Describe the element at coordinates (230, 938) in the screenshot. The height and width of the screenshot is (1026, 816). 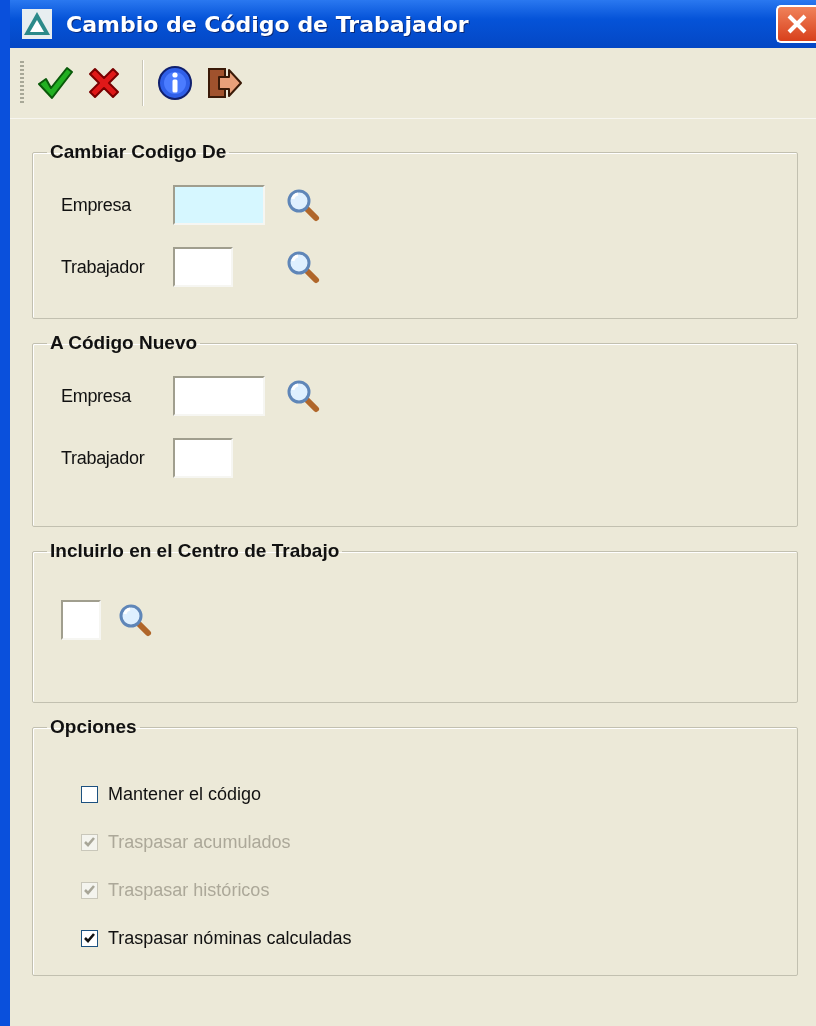
I see `checkbox-label: Traspasar nóminas calculadas` at that location.